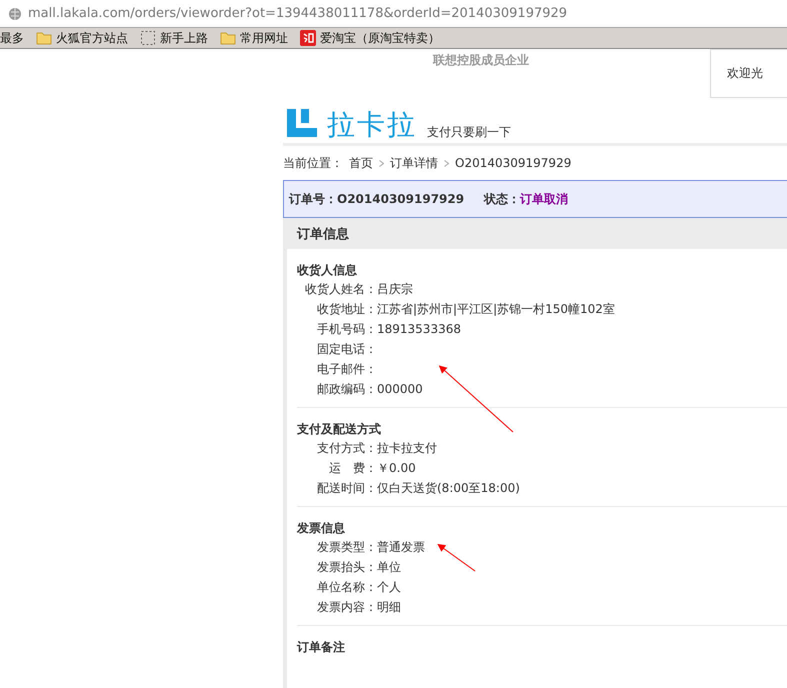  I want to click on bookmark-item: 常用网址, so click(254, 38).